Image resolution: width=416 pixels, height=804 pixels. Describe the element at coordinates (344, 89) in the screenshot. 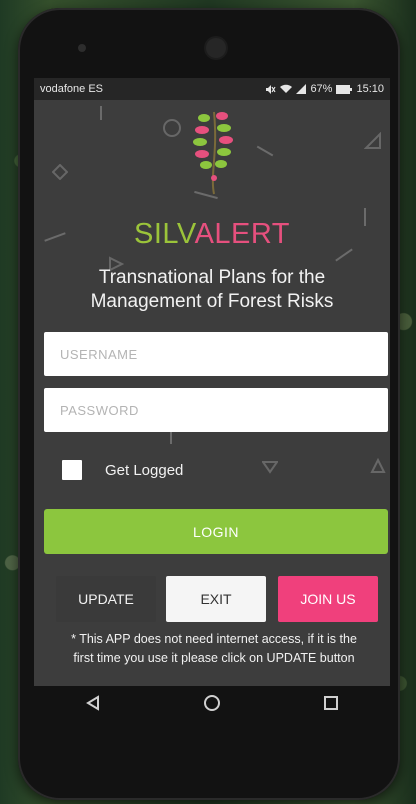

I see `battery-icon` at that location.